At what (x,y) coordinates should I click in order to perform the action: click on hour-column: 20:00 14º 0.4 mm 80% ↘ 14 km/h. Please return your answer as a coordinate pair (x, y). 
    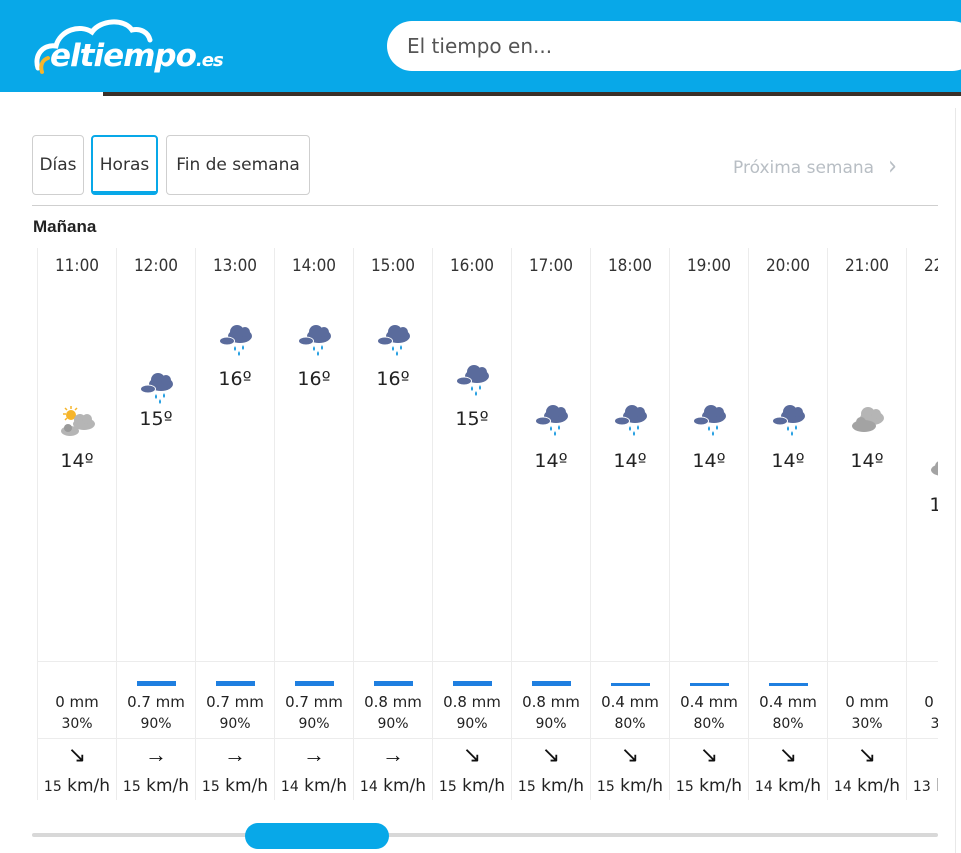
    Looking at the image, I should click on (787, 524).